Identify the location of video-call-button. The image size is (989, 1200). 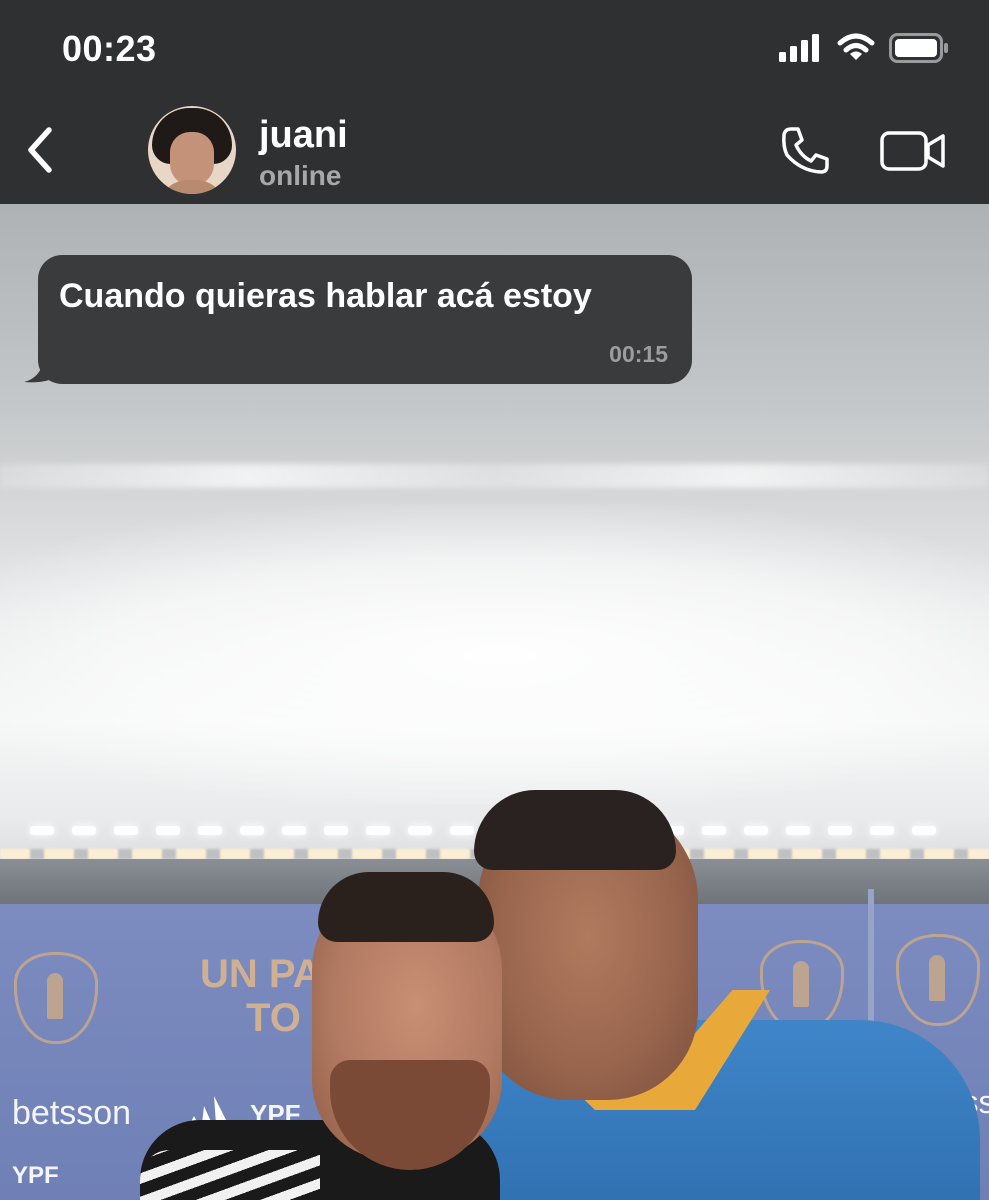
(913, 151).